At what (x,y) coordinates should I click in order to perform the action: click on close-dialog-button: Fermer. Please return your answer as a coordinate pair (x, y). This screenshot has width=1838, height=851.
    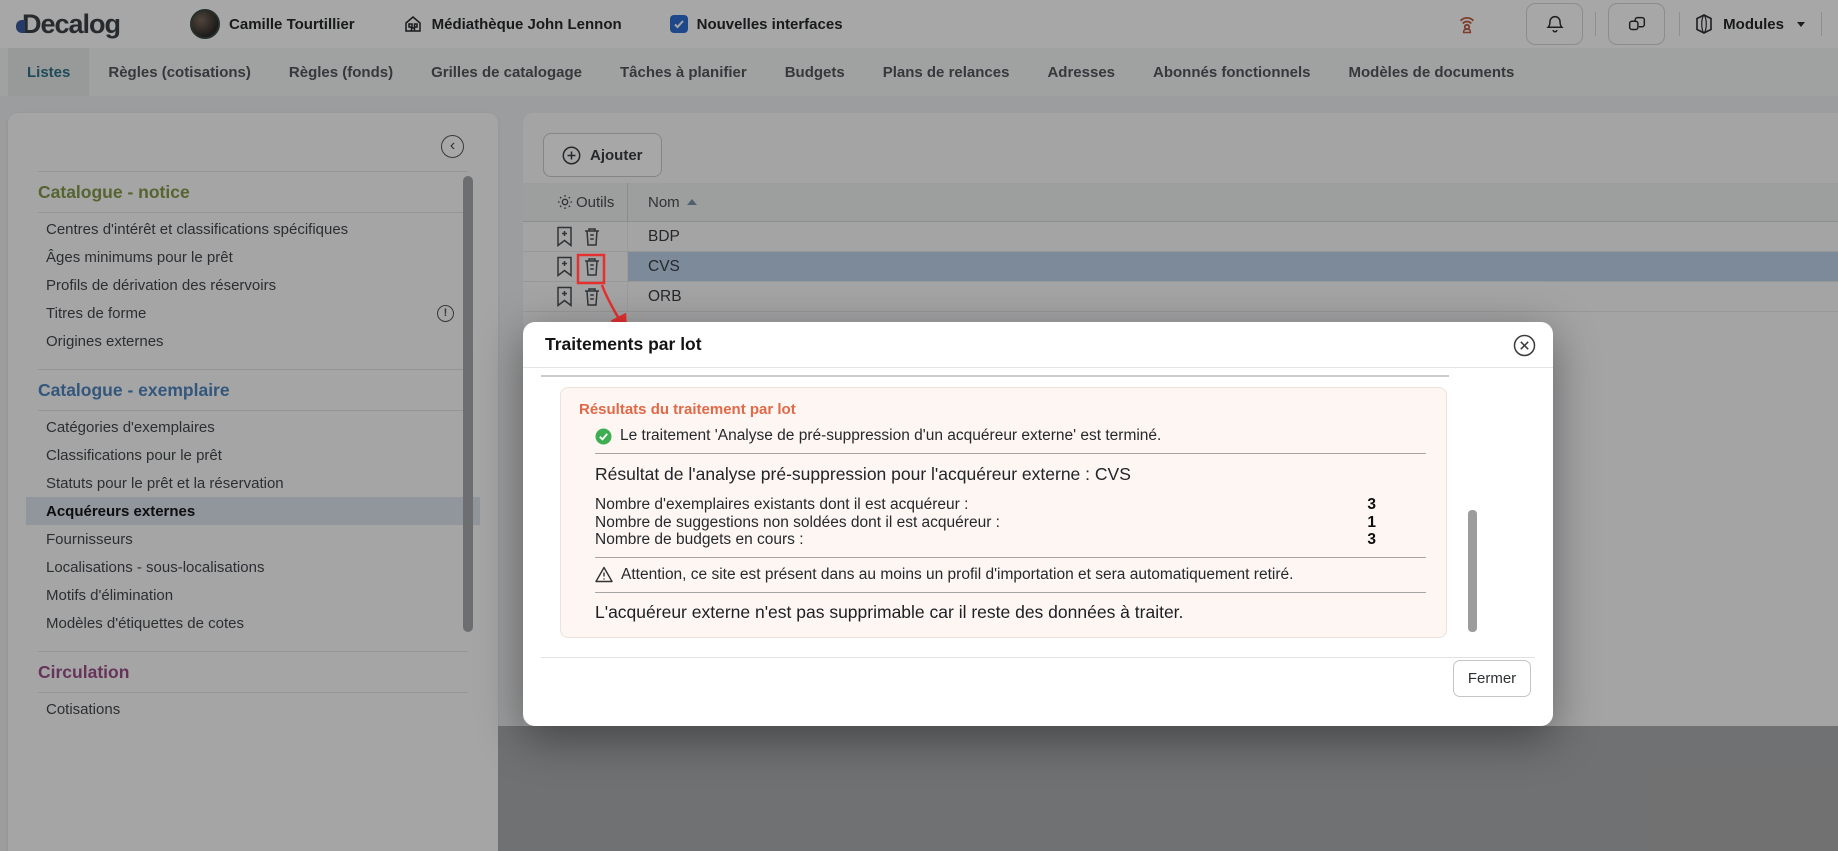
    Looking at the image, I should click on (1492, 678).